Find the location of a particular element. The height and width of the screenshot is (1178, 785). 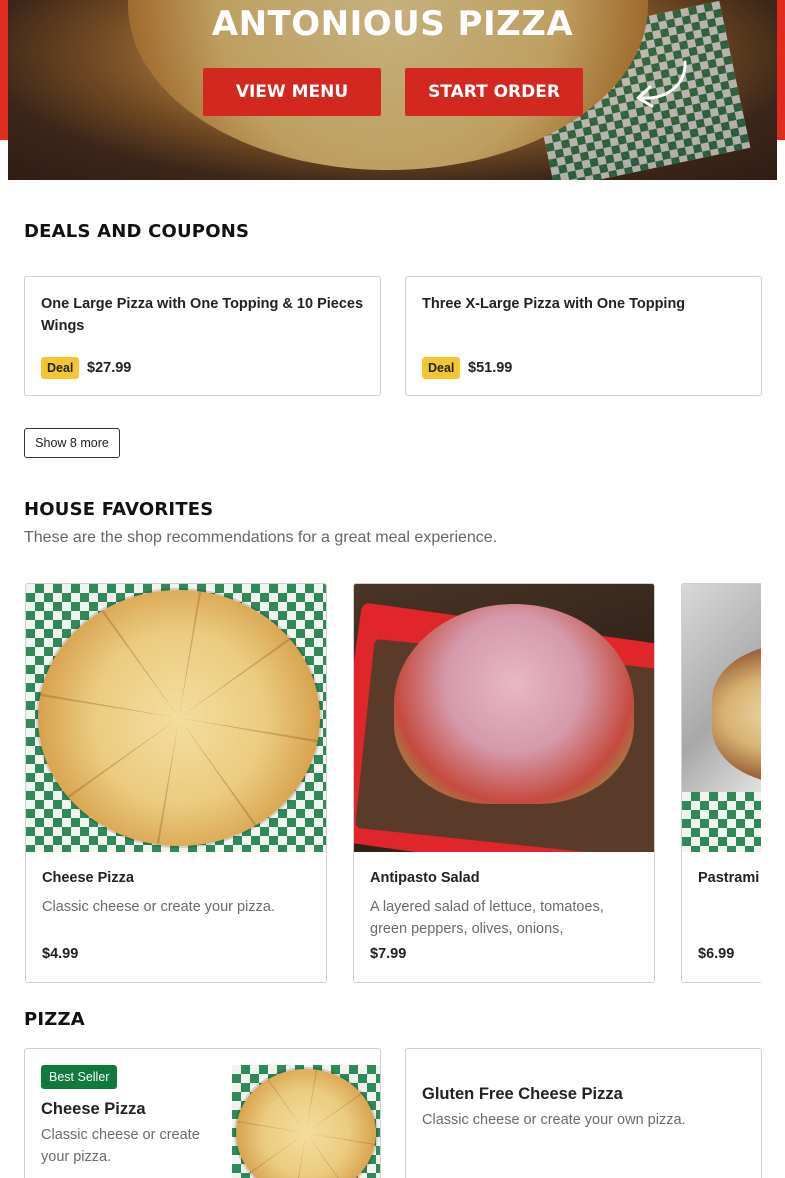

hero-banner: ANTONIOUS PIZZA VIEW MENU START ORDER is located at coordinates (392, 90).